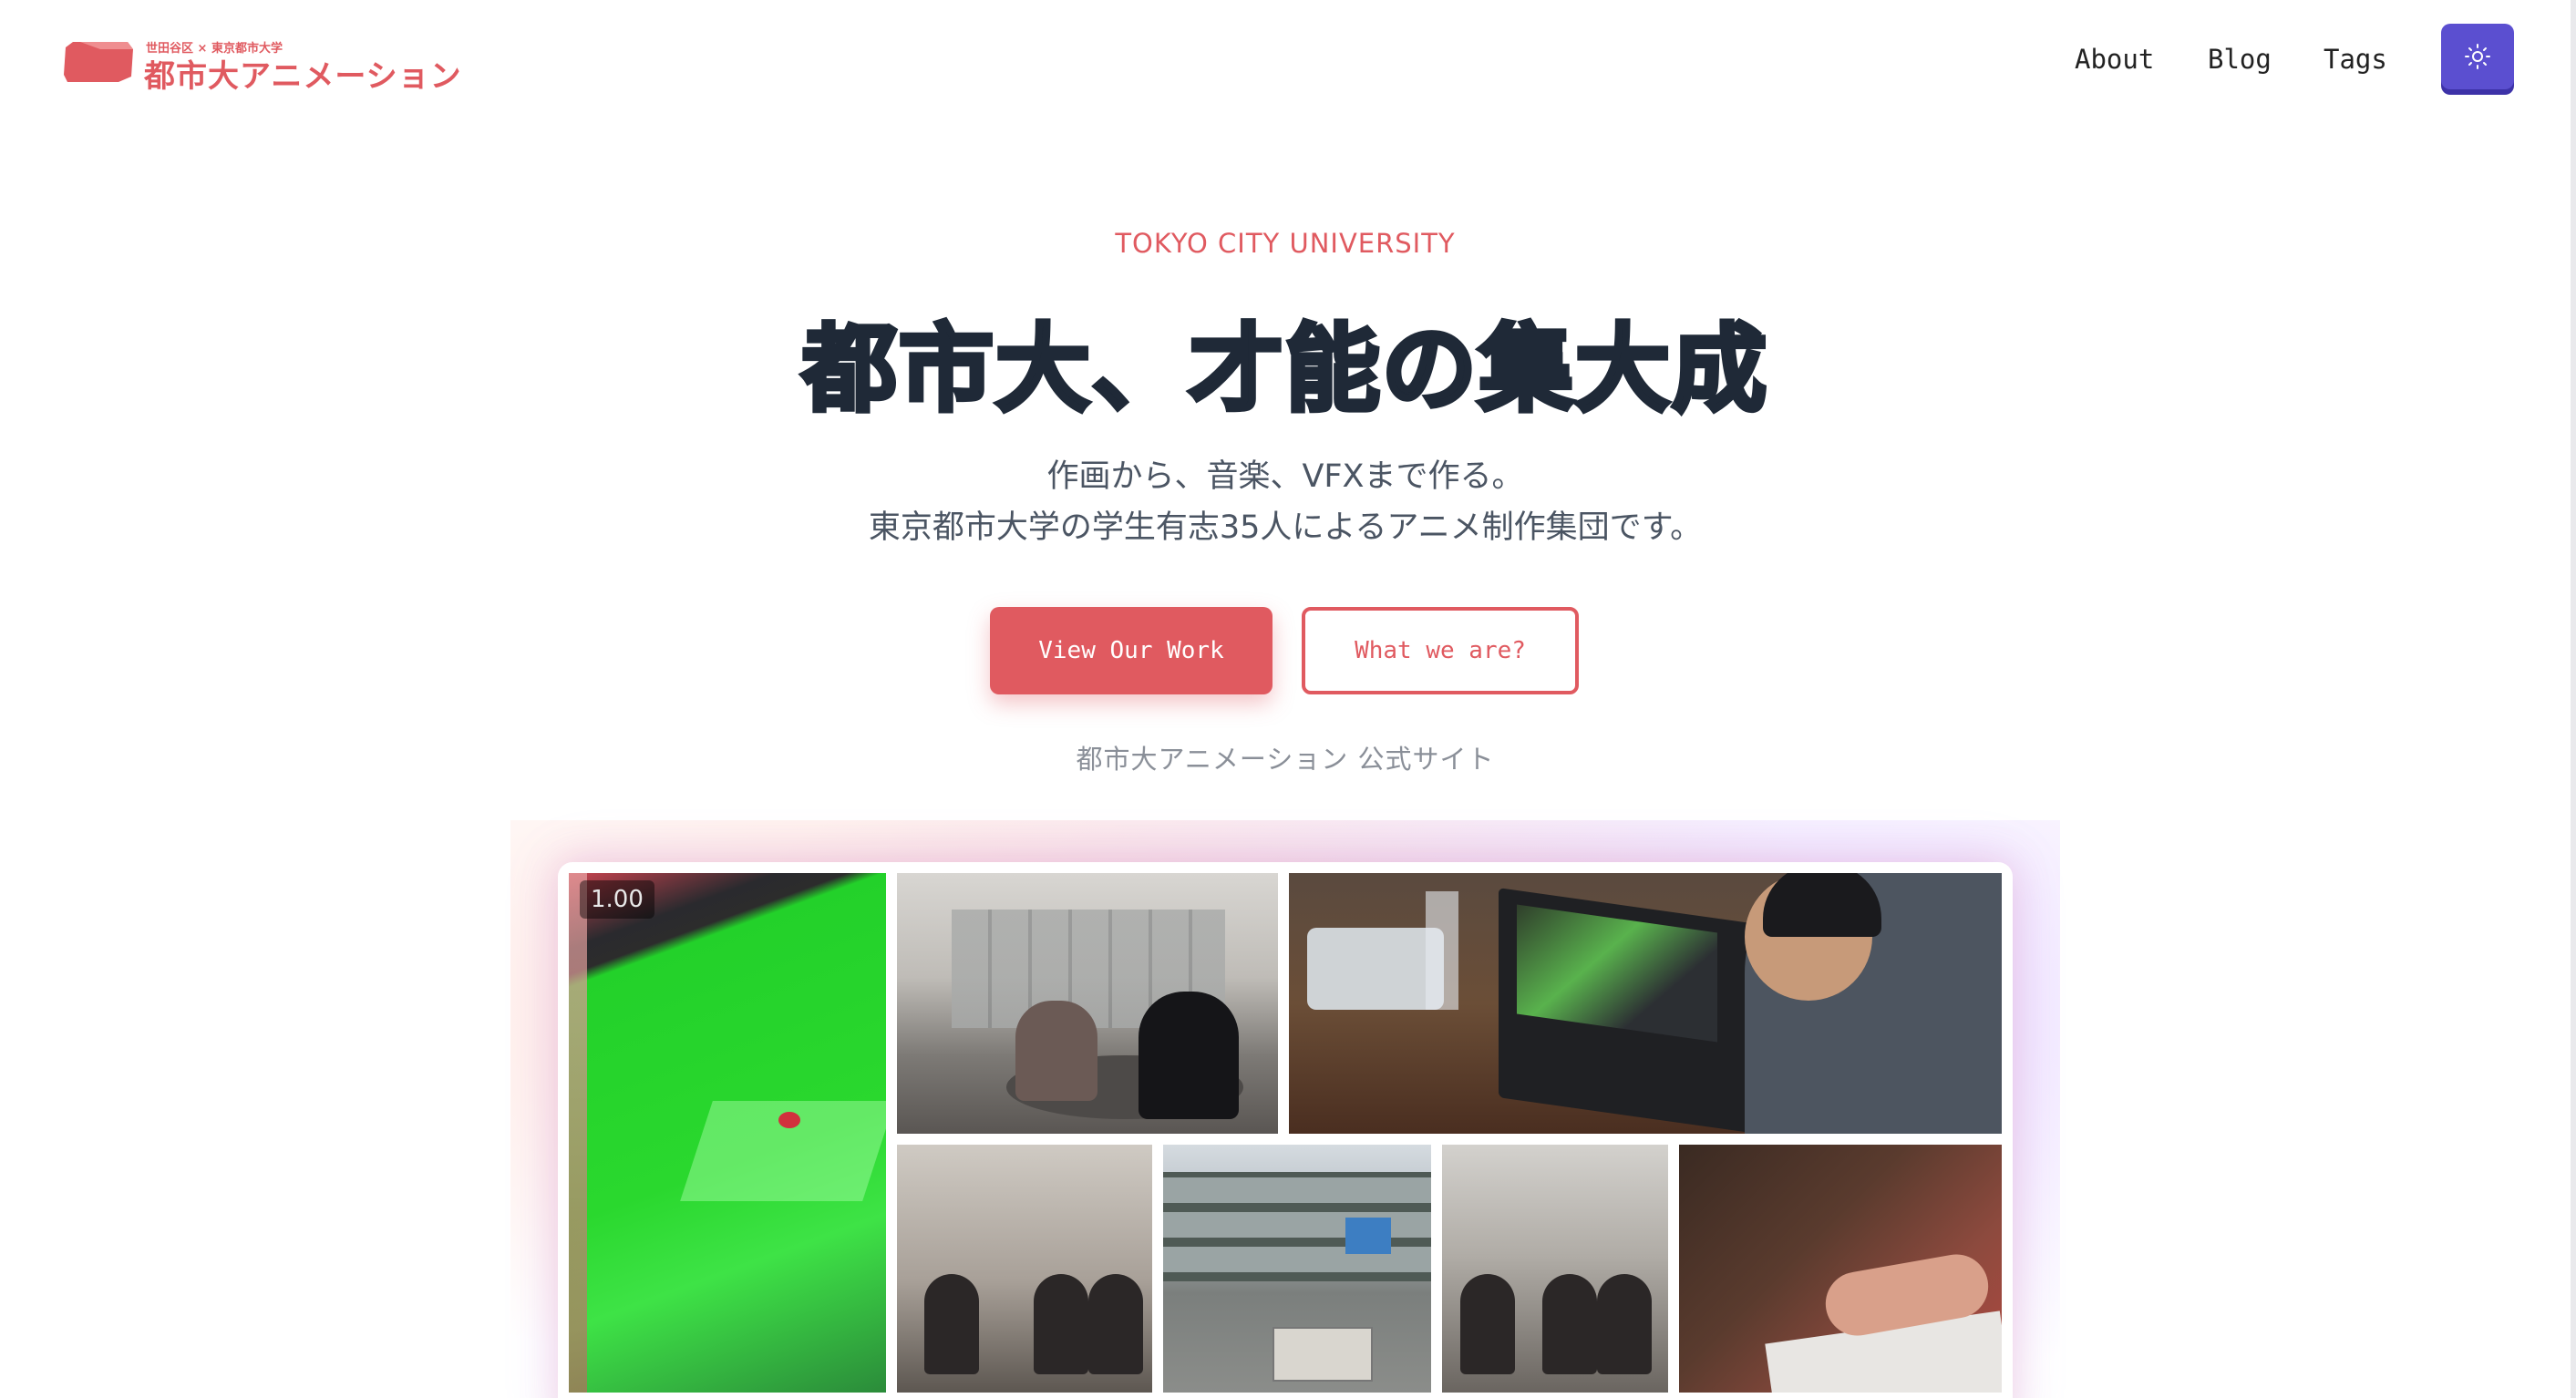 This screenshot has width=2576, height=1398. I want to click on gallery-photo-tablet-closeup, so click(1840, 1269).